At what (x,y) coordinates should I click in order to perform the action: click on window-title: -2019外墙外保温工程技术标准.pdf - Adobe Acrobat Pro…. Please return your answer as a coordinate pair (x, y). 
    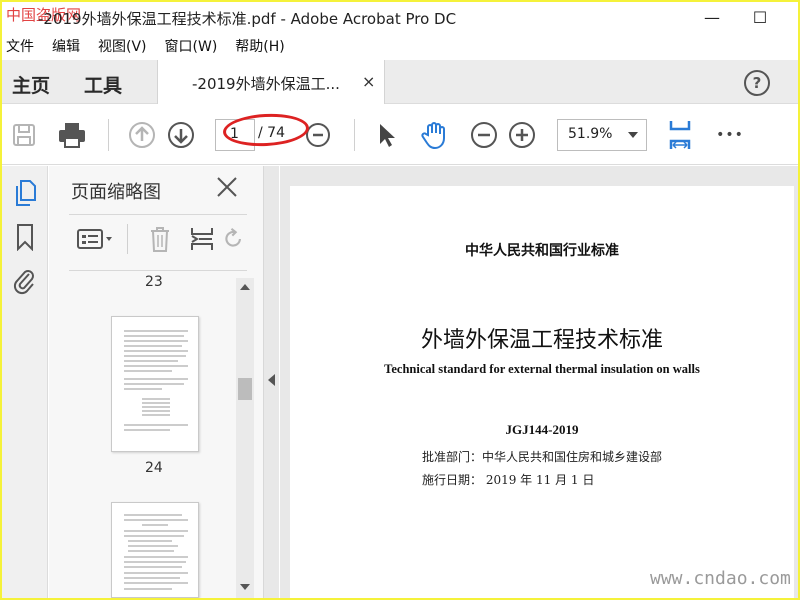
    Looking at the image, I should click on (247, 19).